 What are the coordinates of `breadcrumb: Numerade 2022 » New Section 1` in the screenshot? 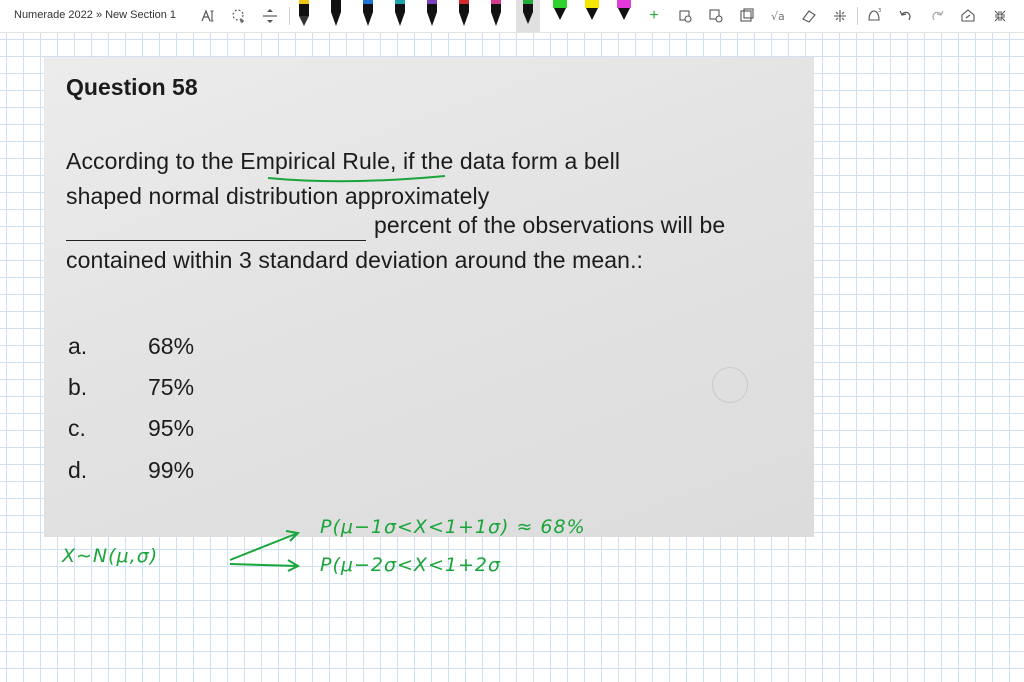 It's located at (95, 15).